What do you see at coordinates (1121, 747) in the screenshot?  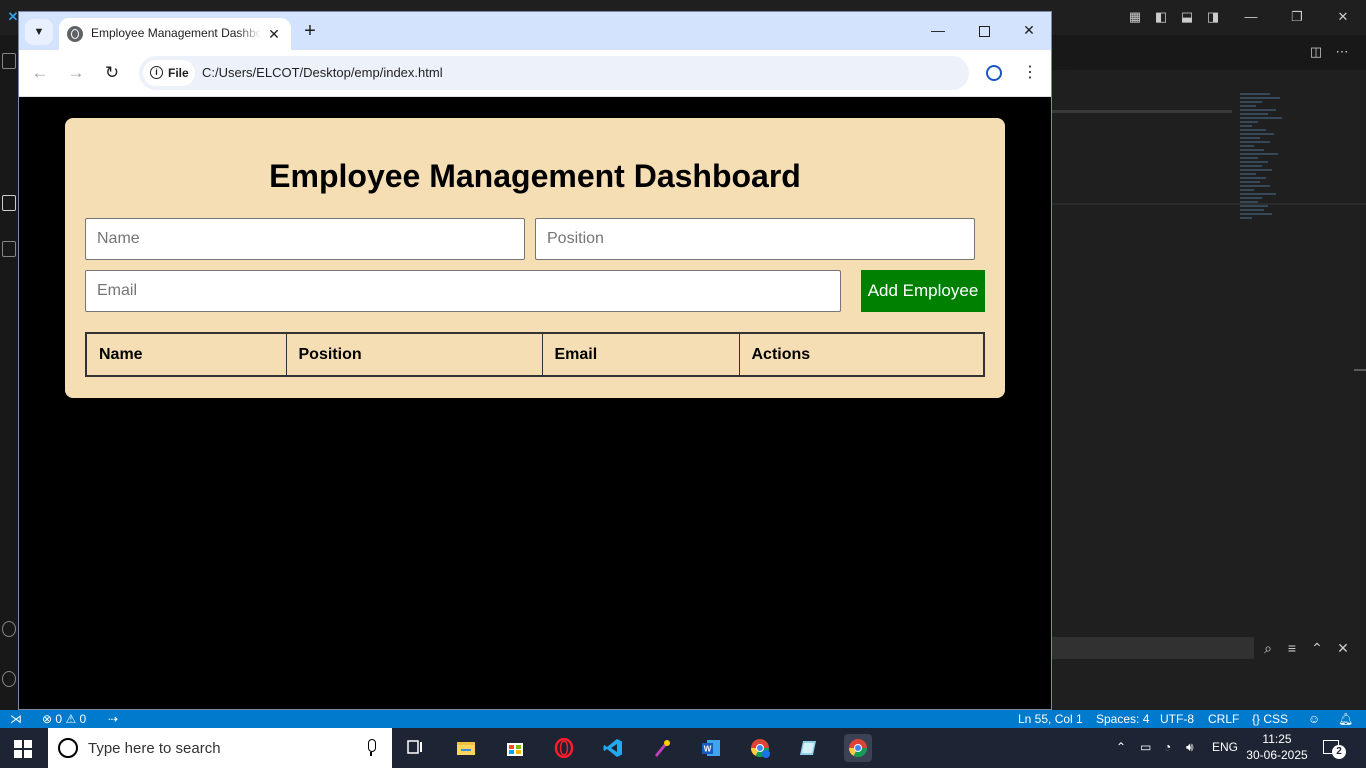 I see `show-hidden-icons-chevron-icon: ⌃` at bounding box center [1121, 747].